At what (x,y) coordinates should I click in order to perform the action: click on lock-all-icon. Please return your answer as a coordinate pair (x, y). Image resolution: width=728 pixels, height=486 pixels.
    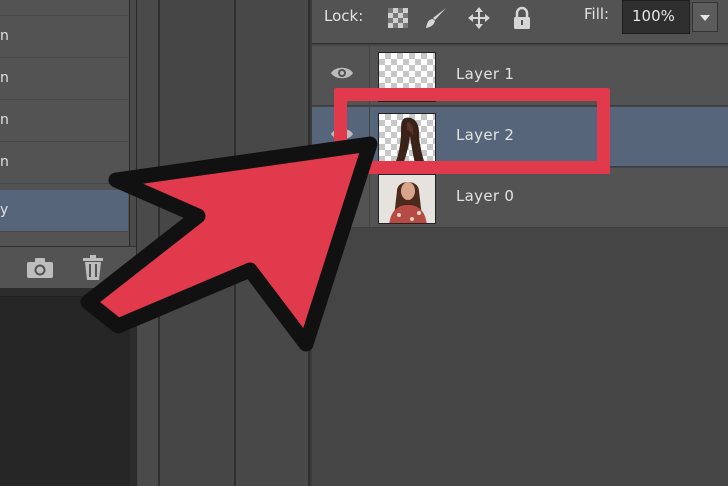
    Looking at the image, I should click on (522, 18).